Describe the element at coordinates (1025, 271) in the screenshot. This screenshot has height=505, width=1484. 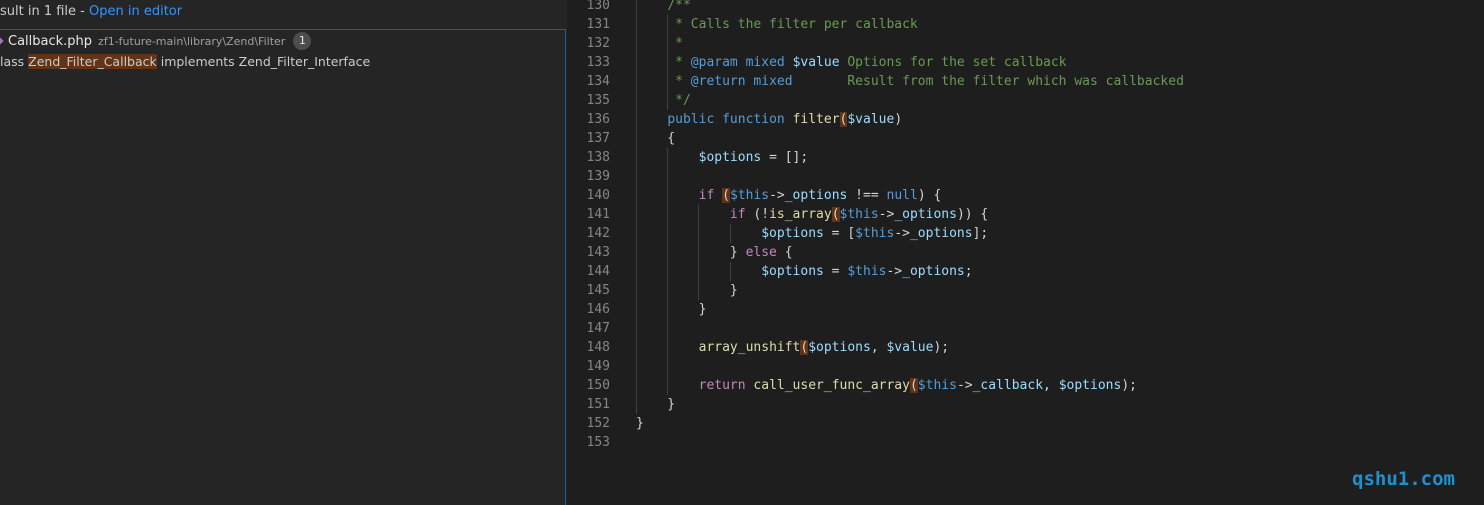
I see `code-line: 144 $options = $this->_options;` at that location.